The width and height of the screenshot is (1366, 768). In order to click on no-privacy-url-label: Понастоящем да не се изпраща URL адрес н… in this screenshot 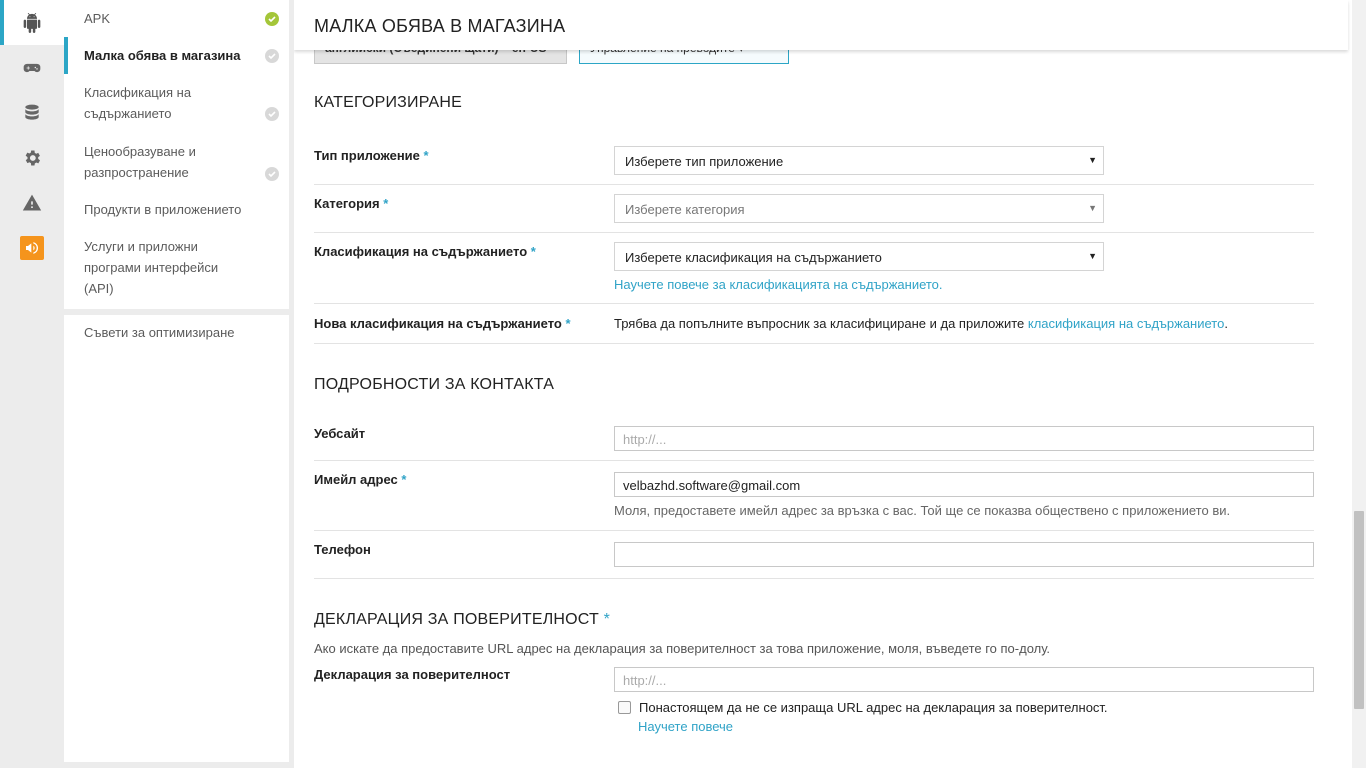, I will do `click(873, 707)`.